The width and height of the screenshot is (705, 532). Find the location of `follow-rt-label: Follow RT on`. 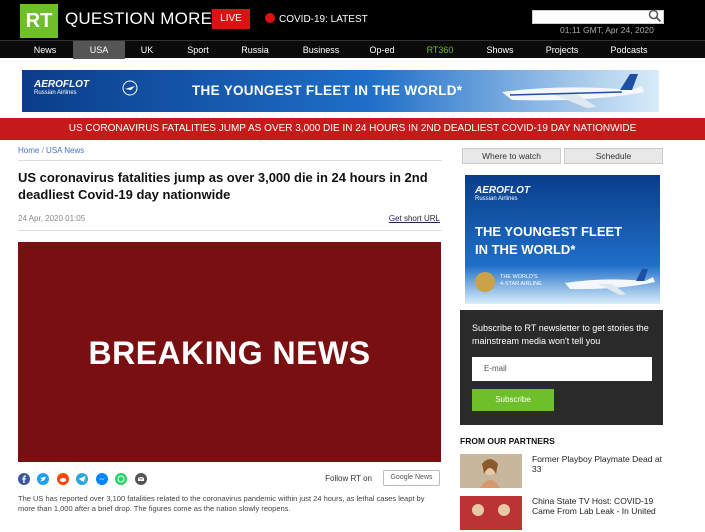

follow-rt-label: Follow RT on is located at coordinates (348, 478).